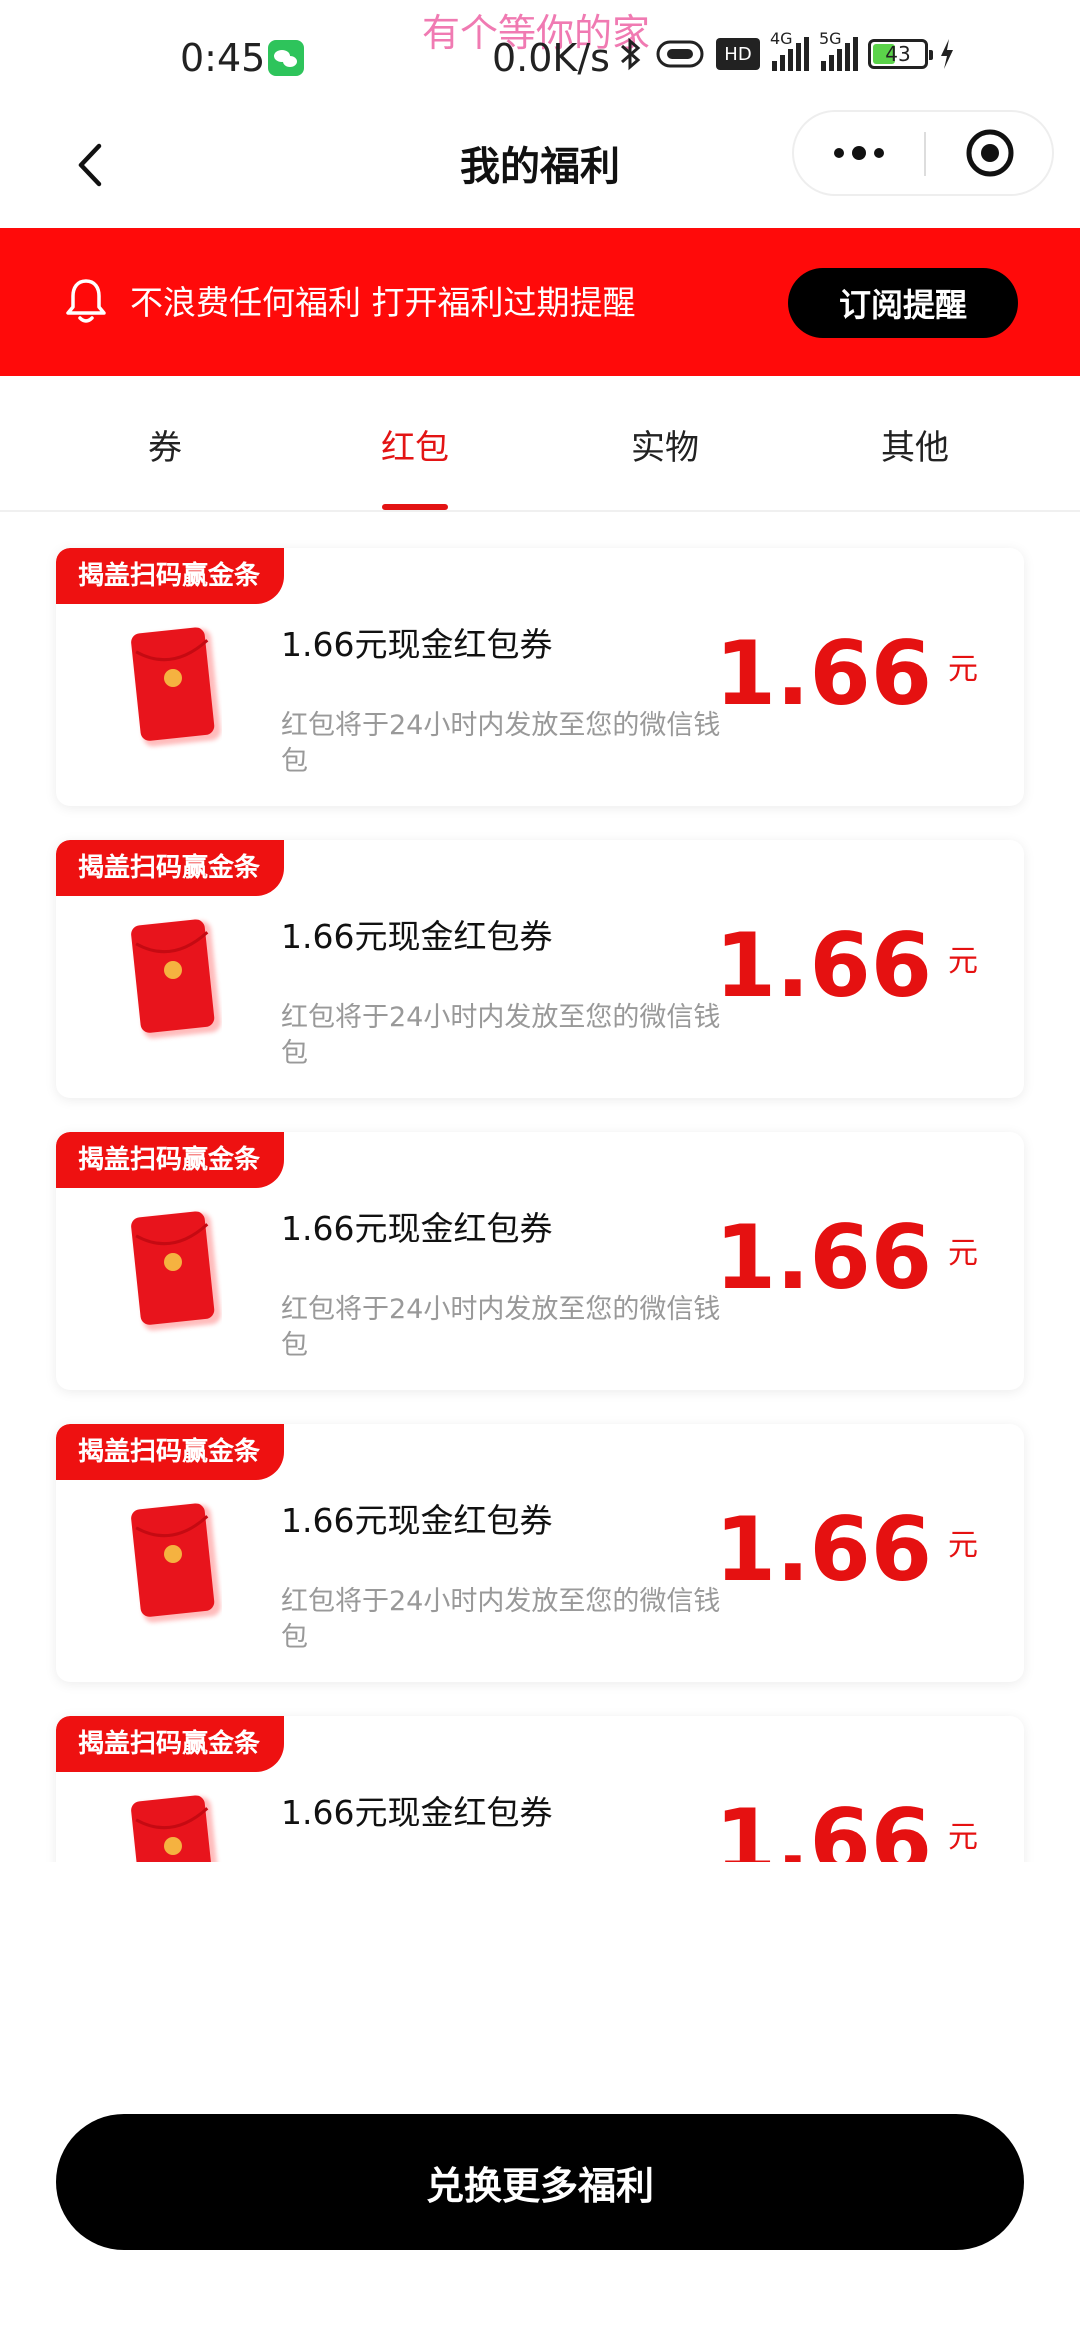 This screenshot has width=1080, height=2340. What do you see at coordinates (915, 444) in the screenshot?
I see `tab-other: 其他` at bounding box center [915, 444].